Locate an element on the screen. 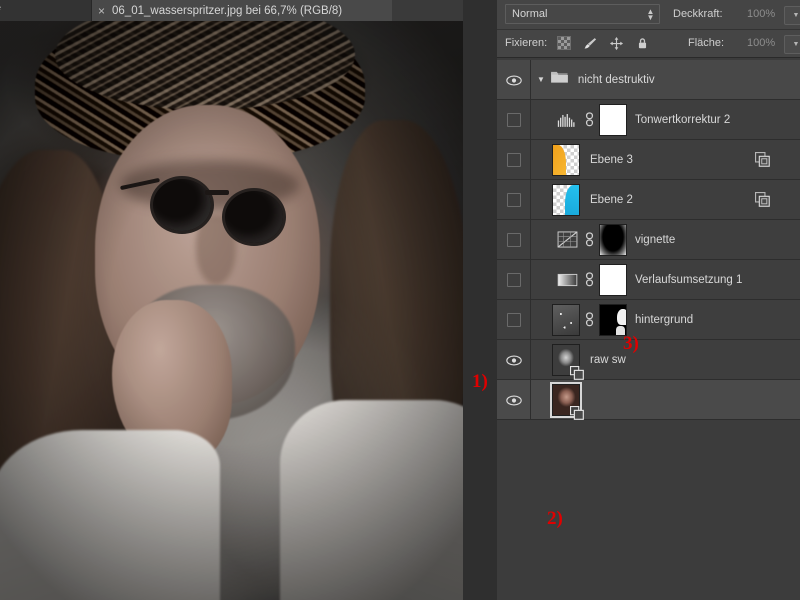  layer-name: nicht destruktiv is located at coordinates (616, 79).